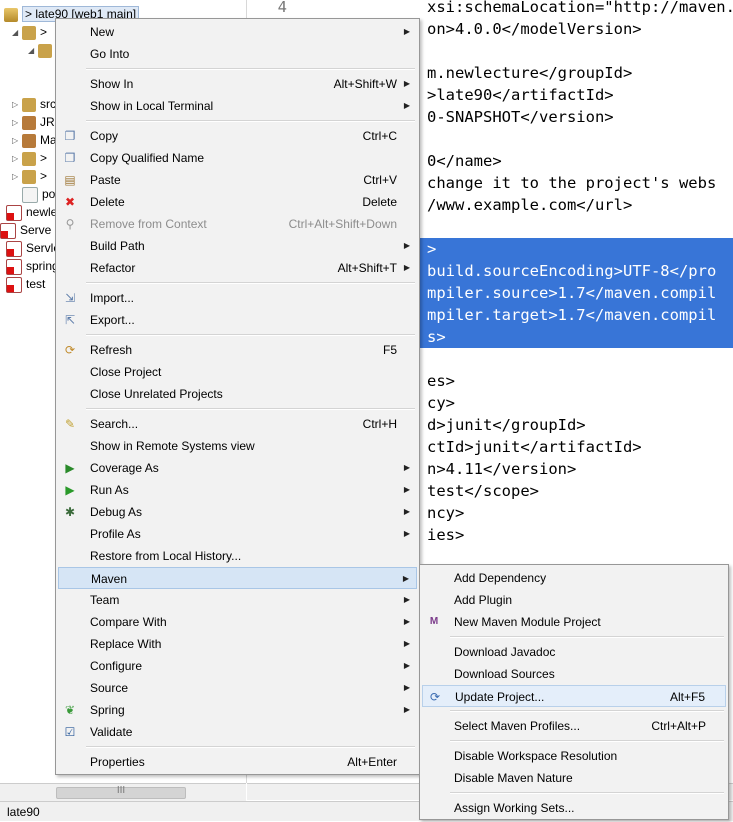 This screenshot has width=733, height=822. I want to click on code-text: mpiler.target>1.7</maven.compil, so click(572, 315).